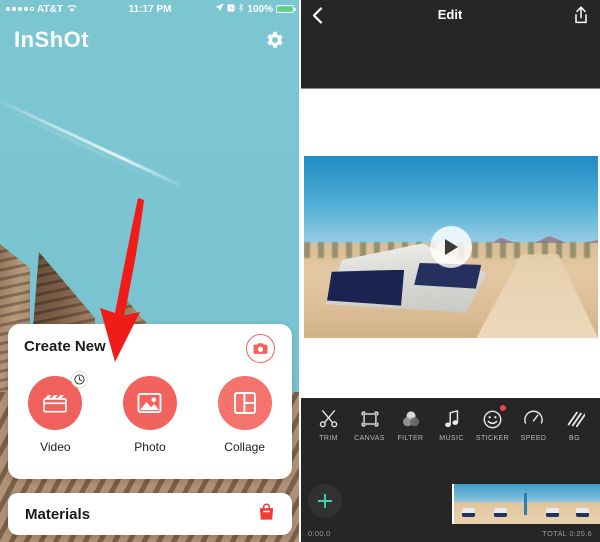 Image resolution: width=600 pixels, height=542 pixels. I want to click on color-circles-icon, so click(411, 419).